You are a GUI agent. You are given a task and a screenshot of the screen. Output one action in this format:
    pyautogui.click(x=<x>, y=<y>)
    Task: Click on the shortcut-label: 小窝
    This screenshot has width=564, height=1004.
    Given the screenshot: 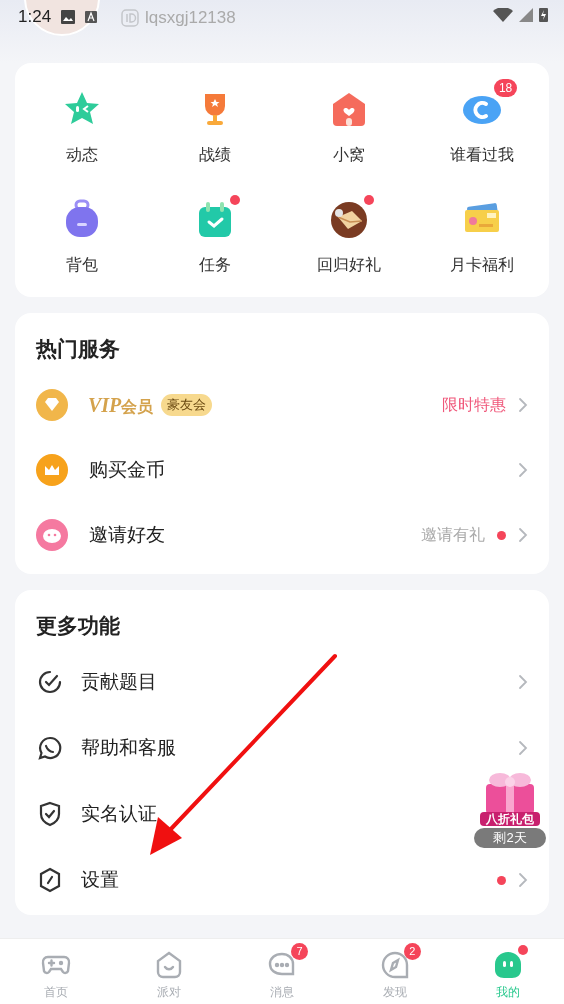 What is the action you would take?
    pyautogui.click(x=348, y=155)
    